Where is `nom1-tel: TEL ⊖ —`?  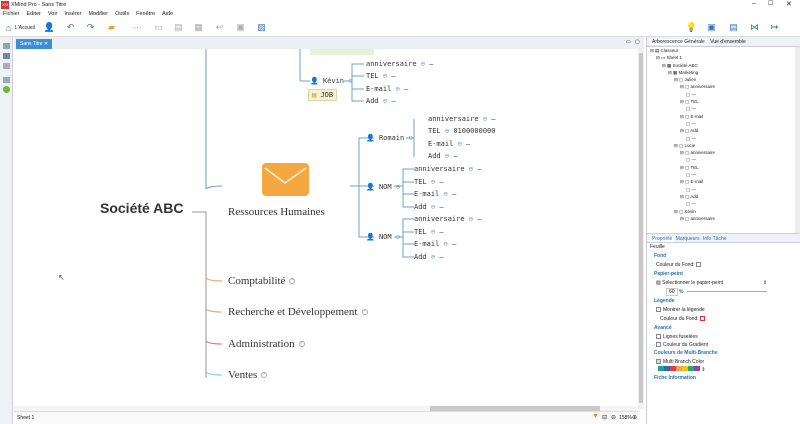
nom1-tel: TEL ⊖ — is located at coordinates (429, 182).